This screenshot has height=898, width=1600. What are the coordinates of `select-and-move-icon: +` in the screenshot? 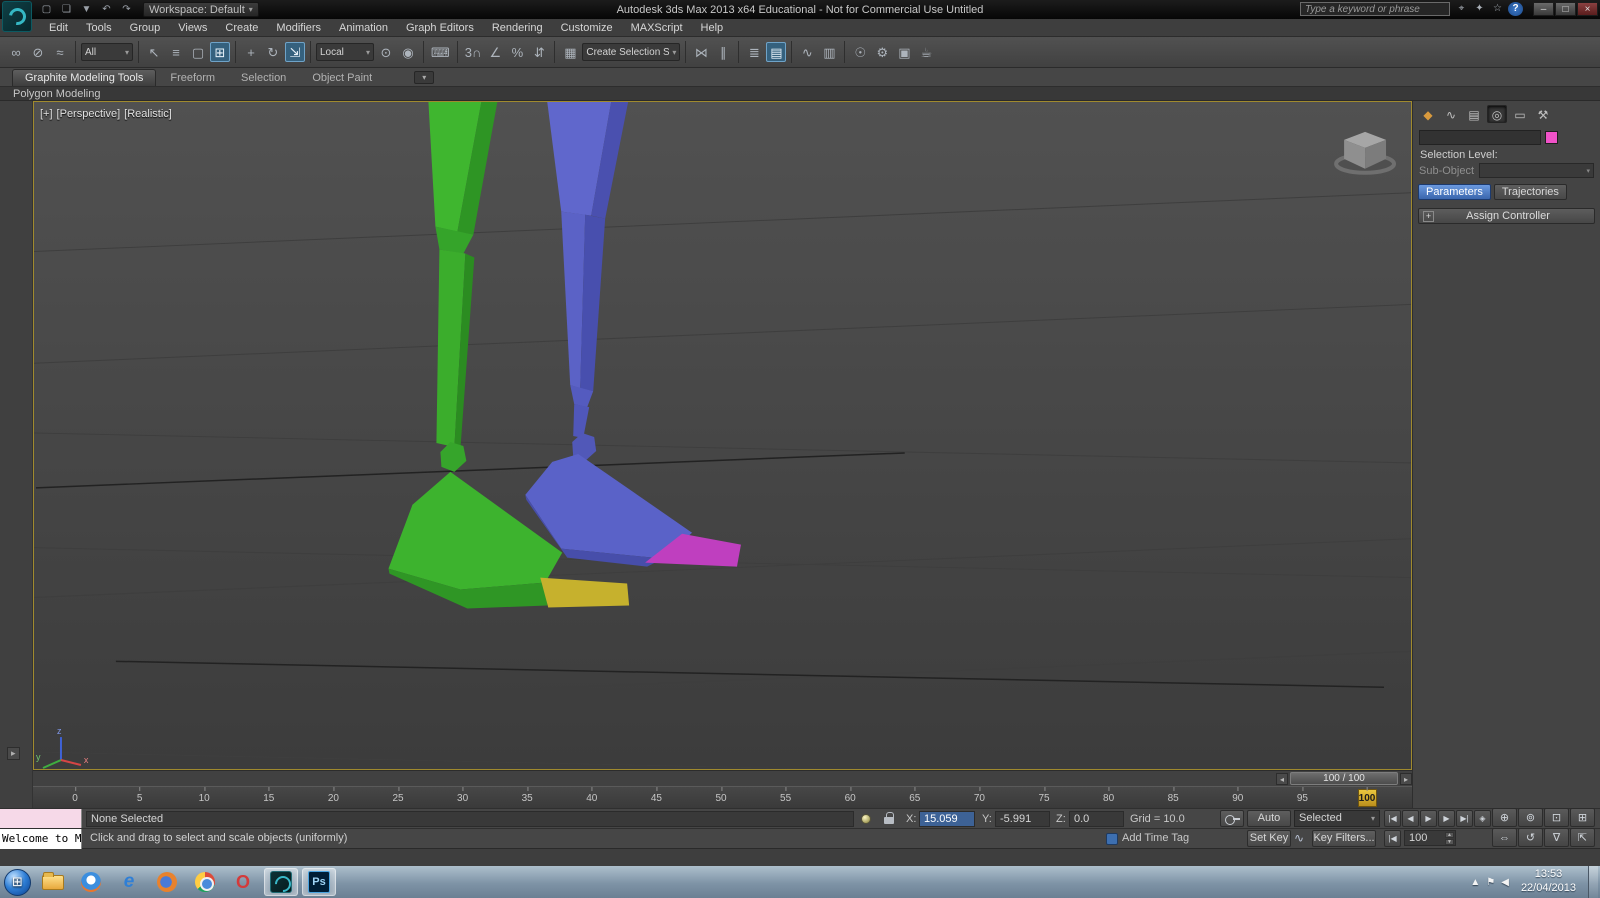 It's located at (251, 52).